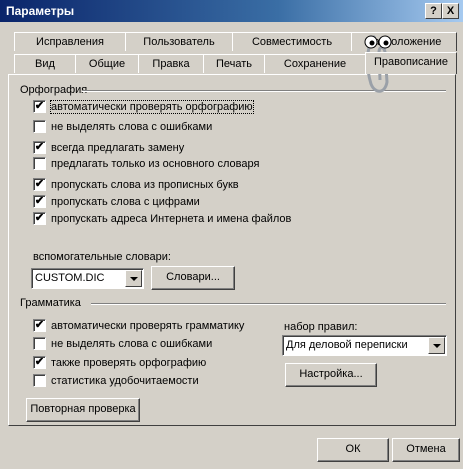 The height and width of the screenshot is (469, 463). Describe the element at coordinates (129, 362) in the screenshot. I see `checkbox-label: также проверять орфографию` at that location.